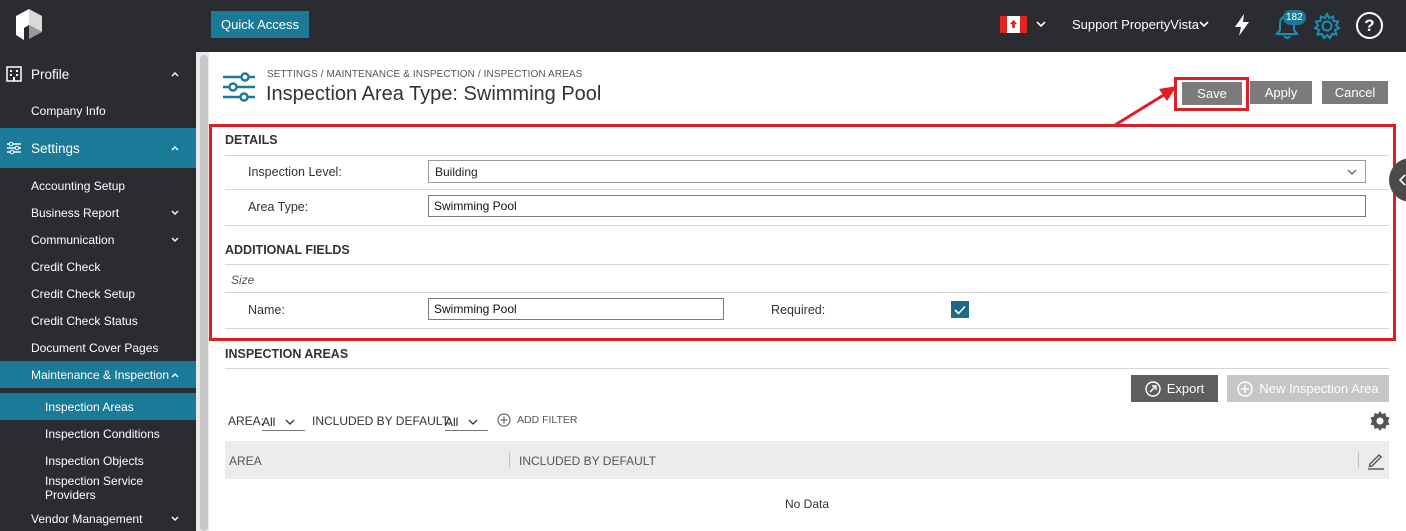  What do you see at coordinates (1242, 25) in the screenshot?
I see `lightning-icon` at bounding box center [1242, 25].